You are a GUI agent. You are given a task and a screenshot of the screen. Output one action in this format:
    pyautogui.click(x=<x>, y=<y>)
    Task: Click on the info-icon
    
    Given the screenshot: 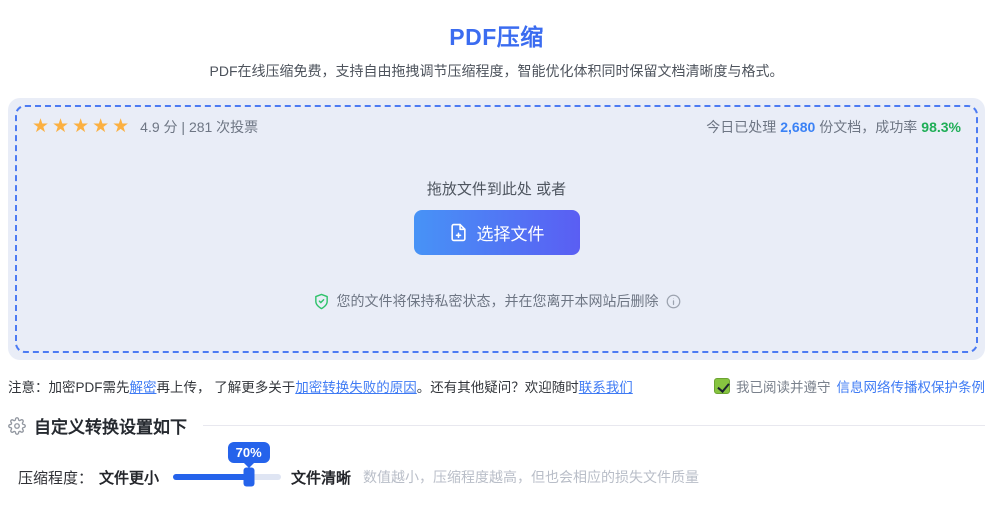 What is the action you would take?
    pyautogui.click(x=673, y=301)
    